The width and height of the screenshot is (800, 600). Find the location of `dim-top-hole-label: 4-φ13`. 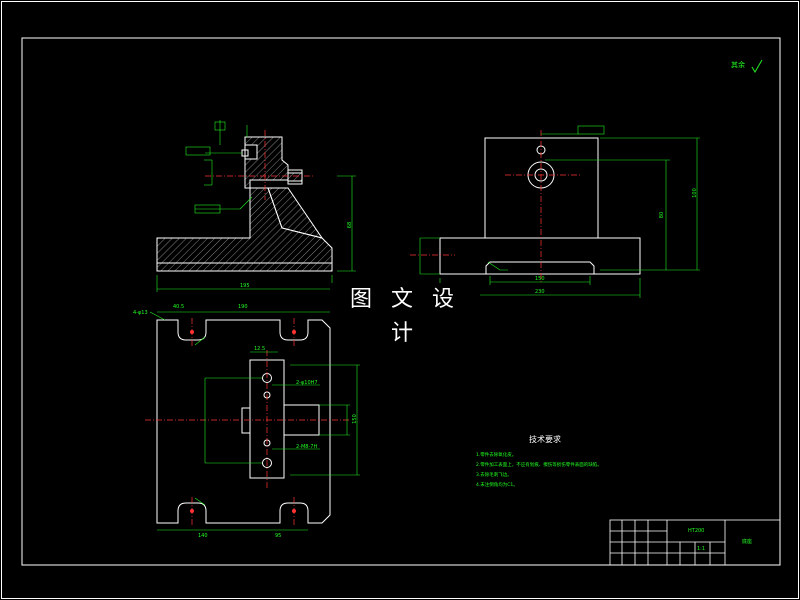

dim-top-hole-label: 4-φ13 is located at coordinates (140, 313).